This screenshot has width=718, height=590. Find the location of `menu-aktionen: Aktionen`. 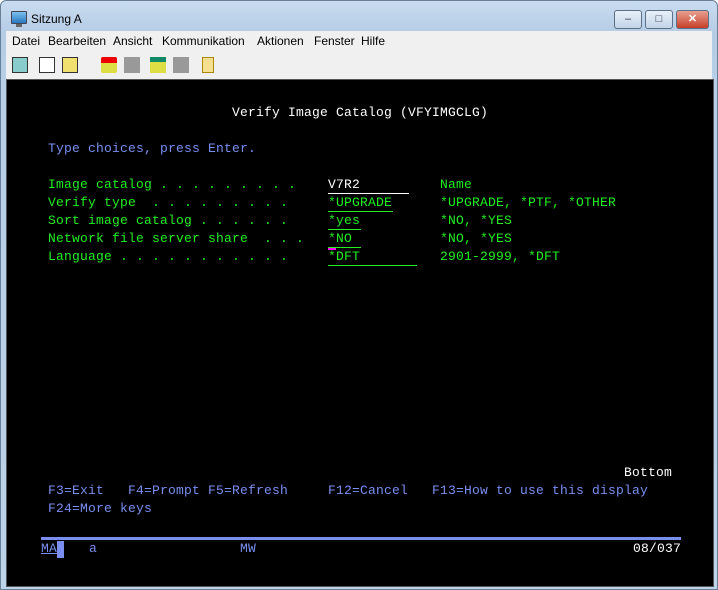

menu-aktionen: Aktionen is located at coordinates (280, 41).